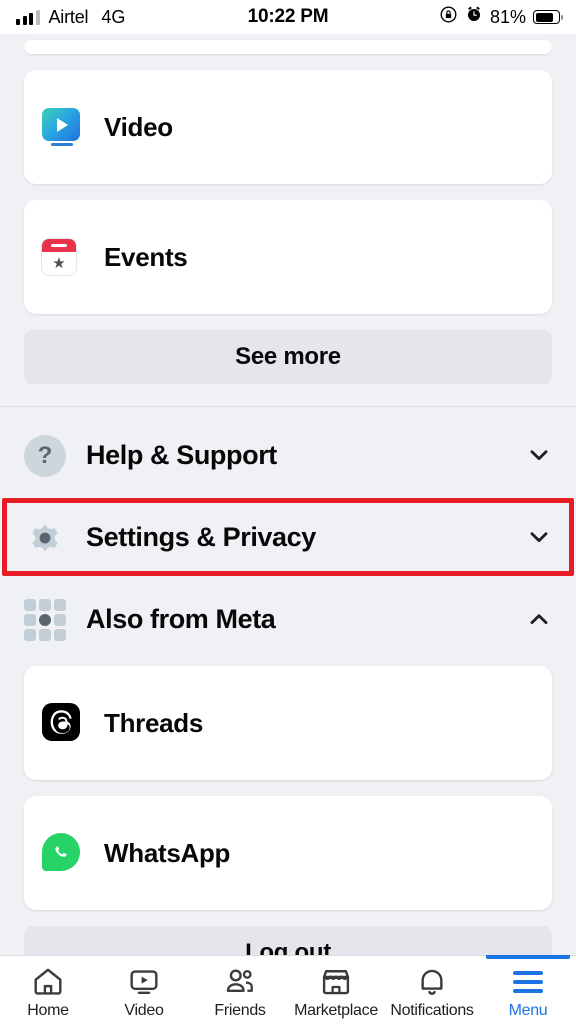 This screenshot has height=1024, width=576. I want to click on meta-app-label: WhatsApp, so click(167, 852).